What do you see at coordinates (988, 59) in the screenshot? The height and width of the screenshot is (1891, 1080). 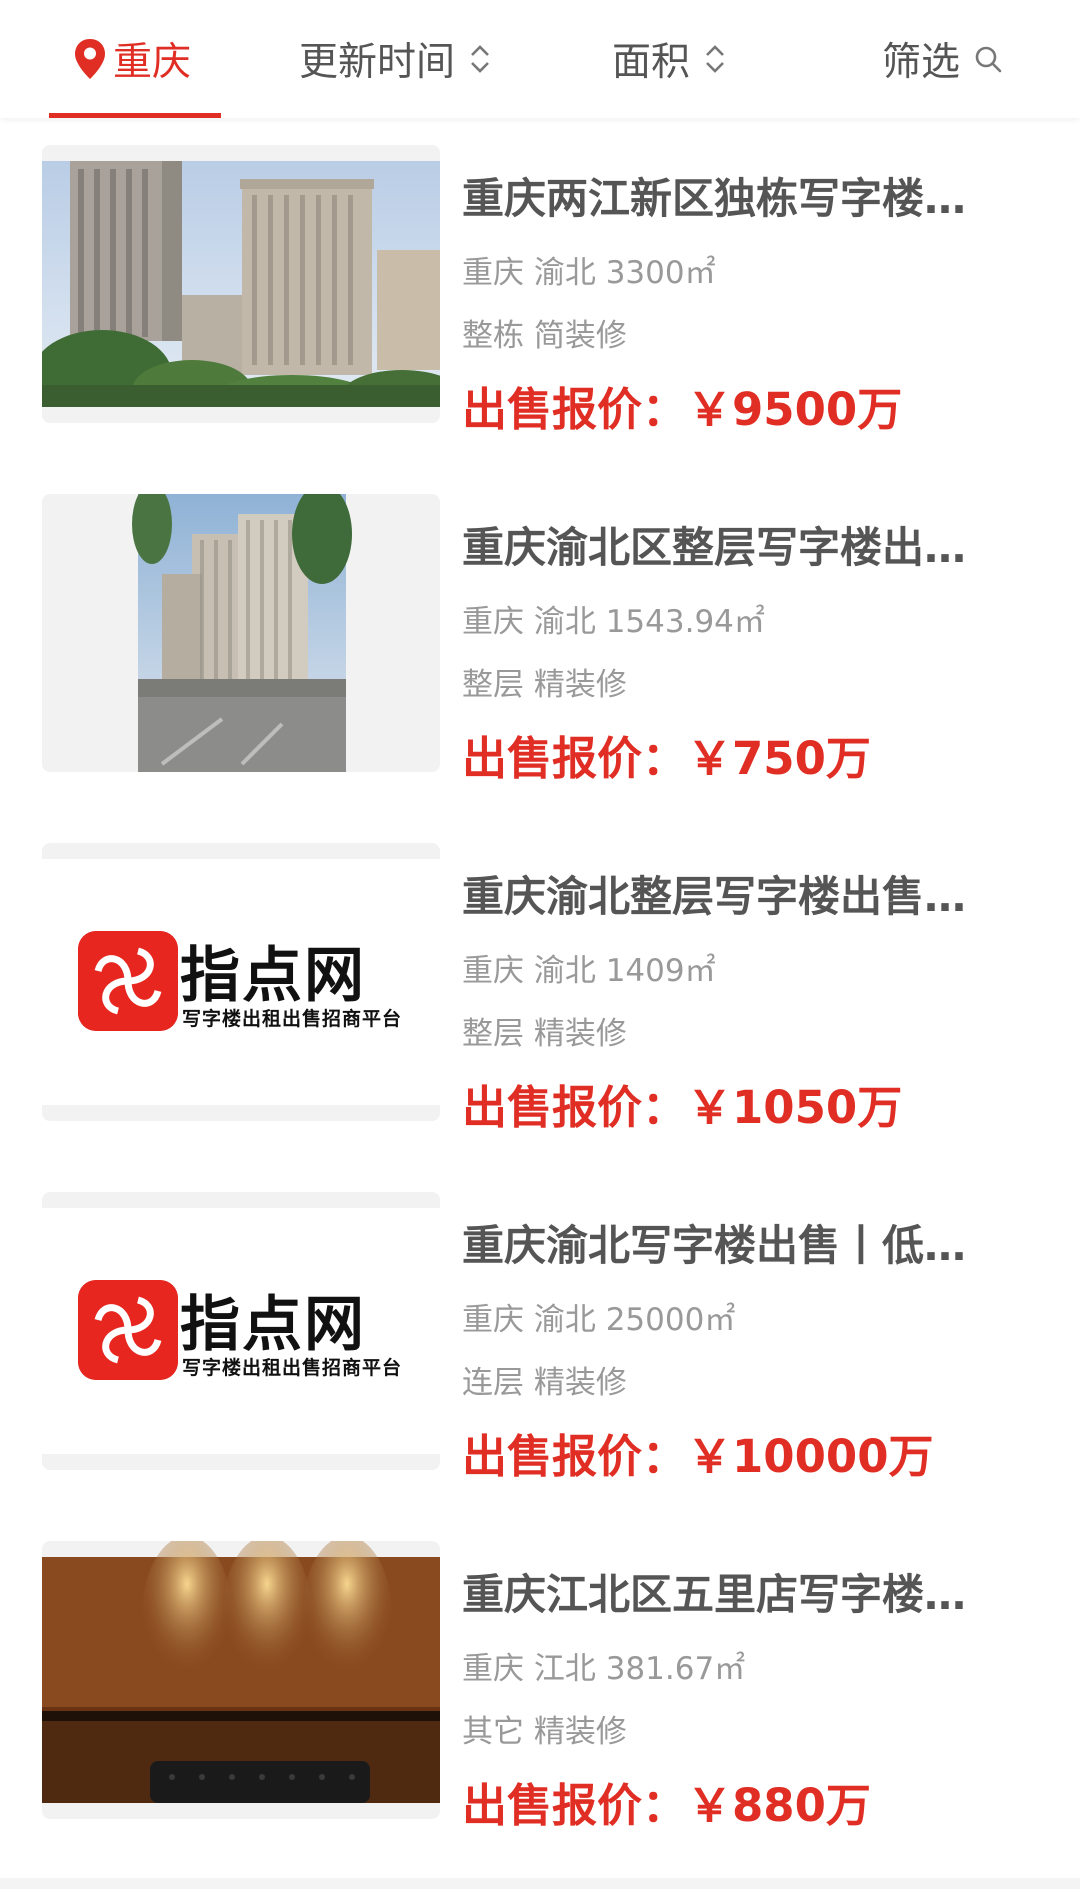 I see `search-icon` at bounding box center [988, 59].